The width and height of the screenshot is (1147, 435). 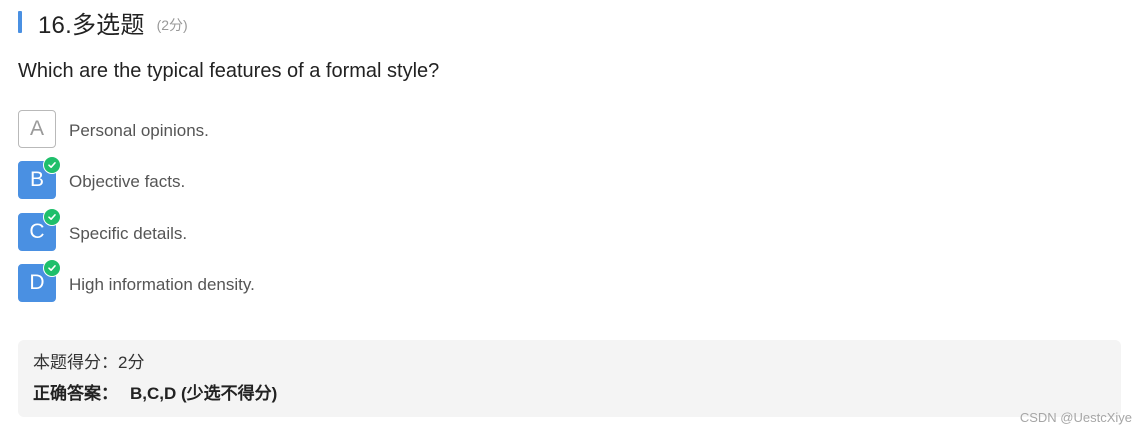 I want to click on option-text: Personal opinions., so click(x=139, y=130).